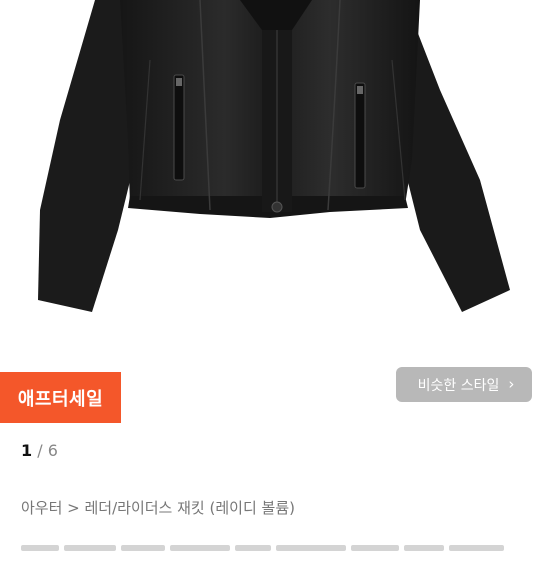 This screenshot has width=553, height=564. What do you see at coordinates (60, 397) in the screenshot?
I see `sale-badge: 애프터세일` at bounding box center [60, 397].